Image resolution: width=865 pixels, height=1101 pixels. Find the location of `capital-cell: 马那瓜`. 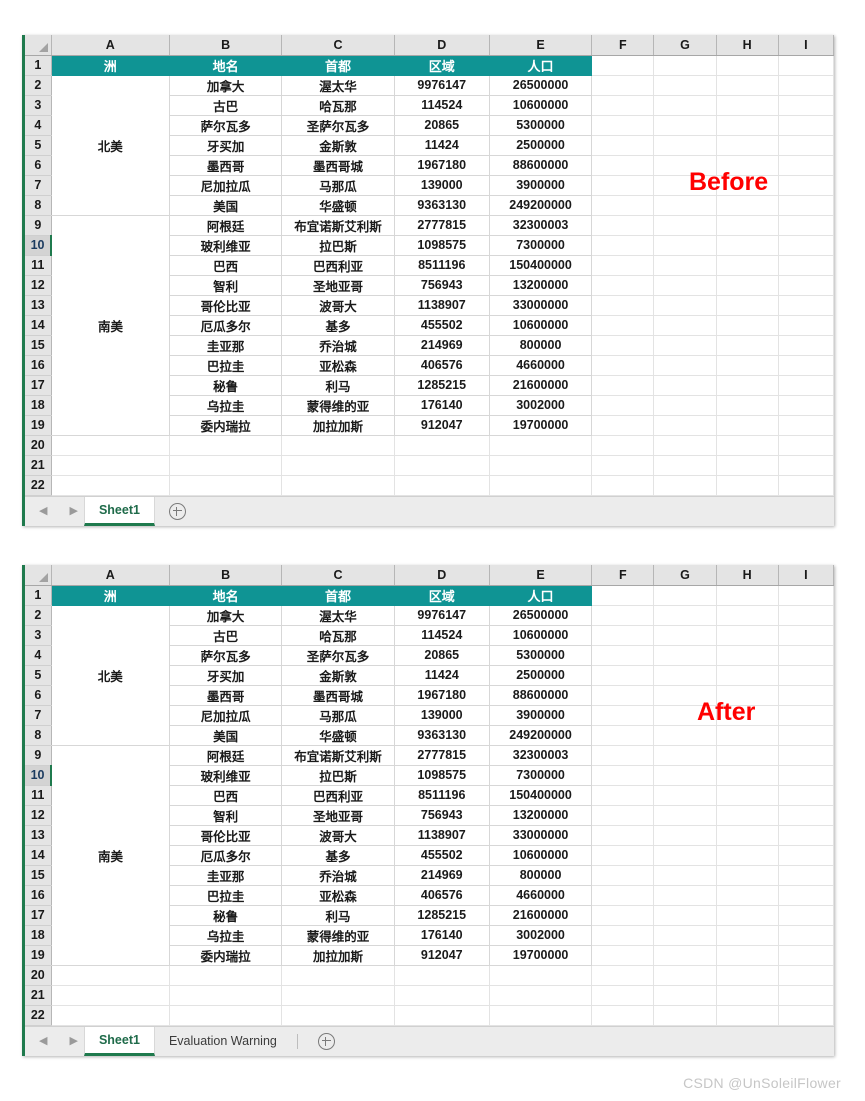

capital-cell: 马那瓜 is located at coordinates (338, 715).